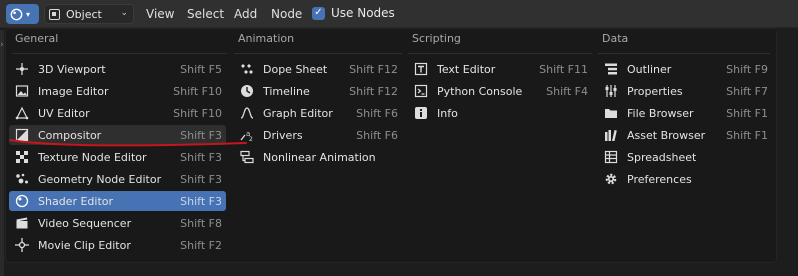 Image resolution: width=798 pixels, height=276 pixels. I want to click on menu-item-video-sequencer: Video Sequencer Shift F8, so click(117, 223).